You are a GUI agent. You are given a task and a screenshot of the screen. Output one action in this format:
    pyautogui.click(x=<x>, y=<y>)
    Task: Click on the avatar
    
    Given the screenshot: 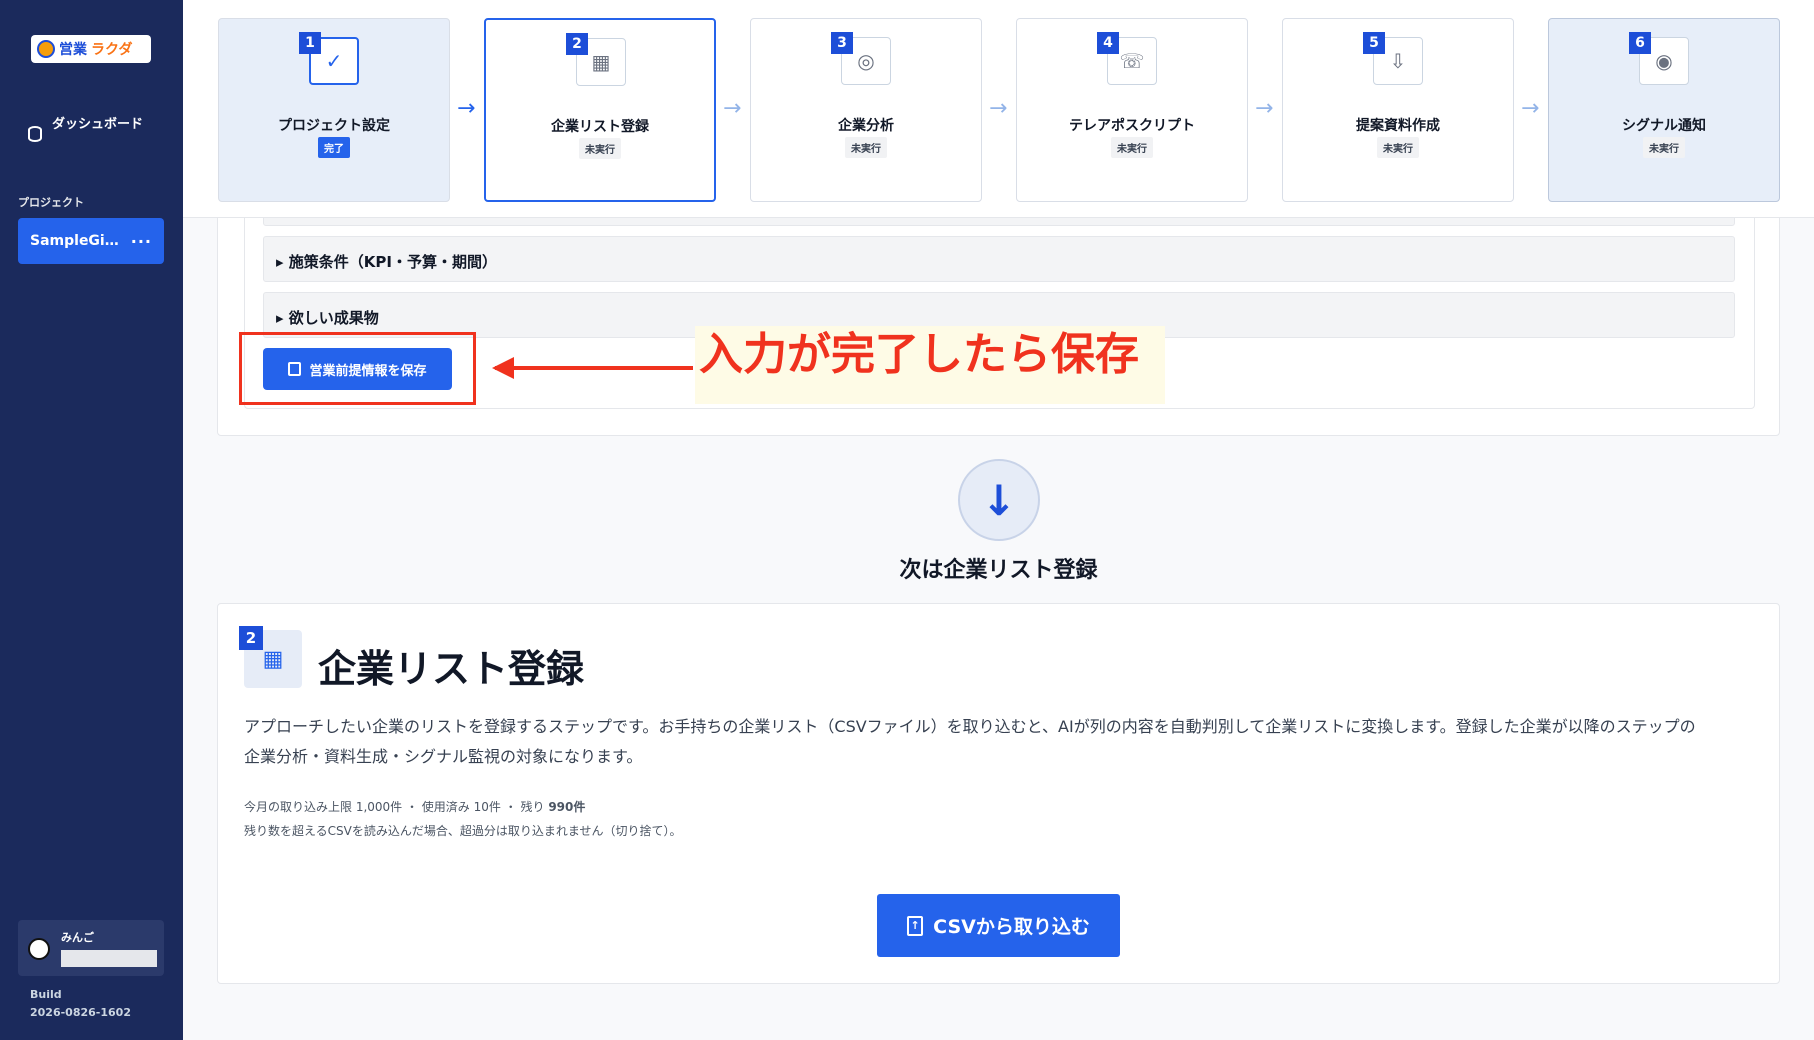 What is the action you would take?
    pyautogui.click(x=39, y=949)
    